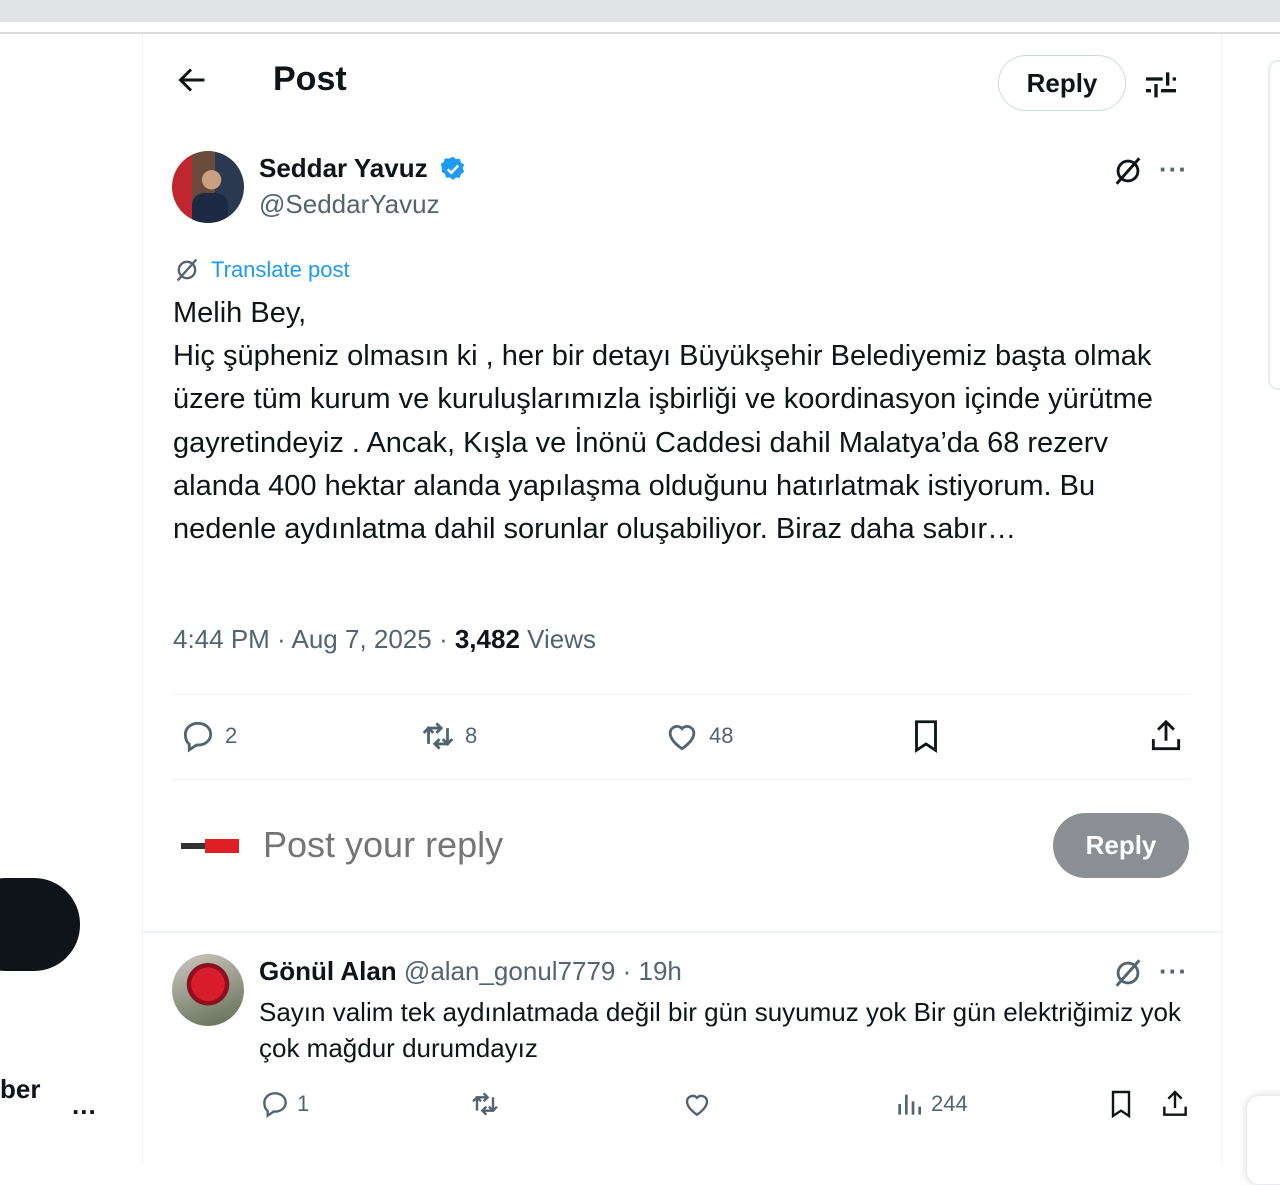 The width and height of the screenshot is (1280, 1185). What do you see at coordinates (1062, 83) in the screenshot?
I see `reply-header-button: Reply` at bounding box center [1062, 83].